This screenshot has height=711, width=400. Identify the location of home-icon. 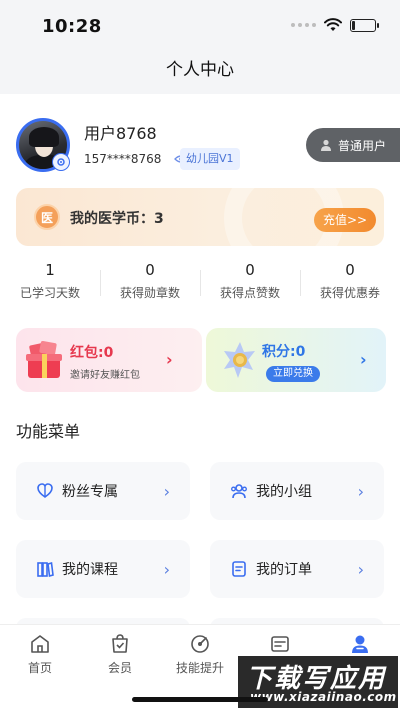
(40, 644).